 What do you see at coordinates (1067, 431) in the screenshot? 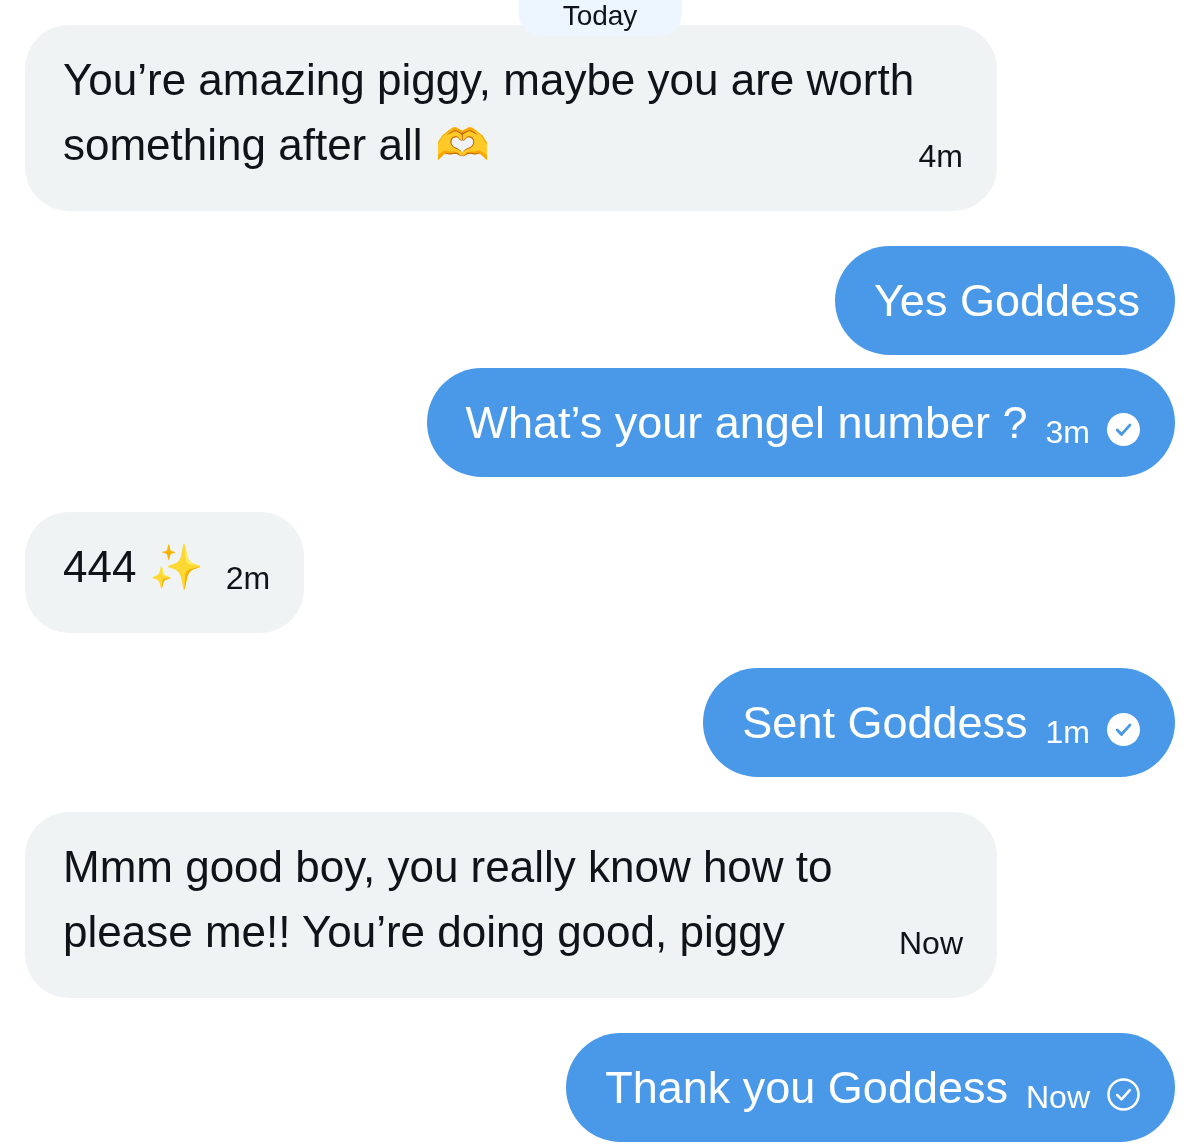
I see `message-time: 3m` at bounding box center [1067, 431].